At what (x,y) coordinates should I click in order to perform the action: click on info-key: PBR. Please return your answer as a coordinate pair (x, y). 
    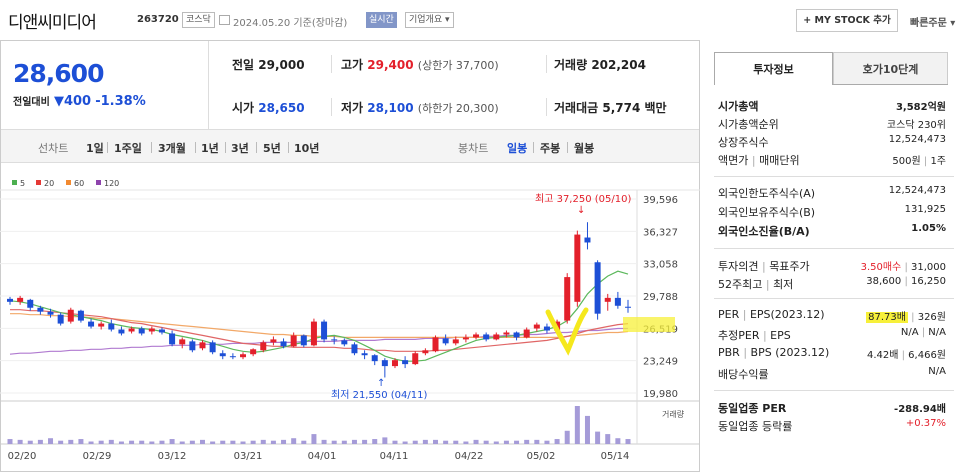
    Looking at the image, I should click on (729, 352).